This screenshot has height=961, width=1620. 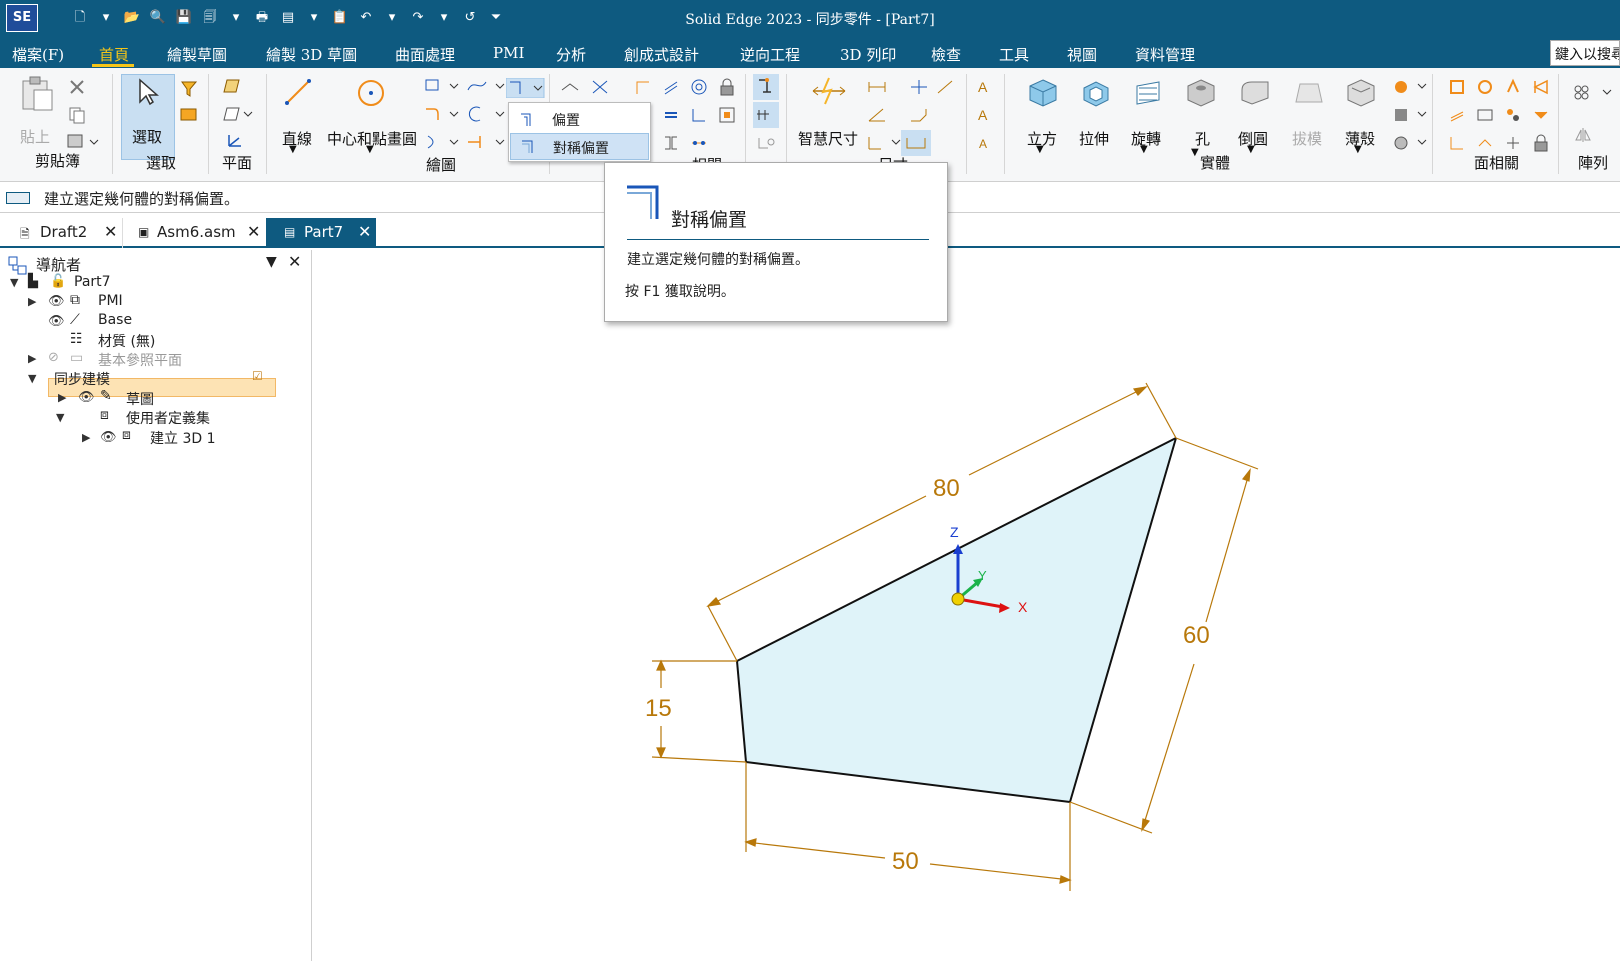 What do you see at coordinates (877, 115) in the screenshot?
I see `angle-between-icon` at bounding box center [877, 115].